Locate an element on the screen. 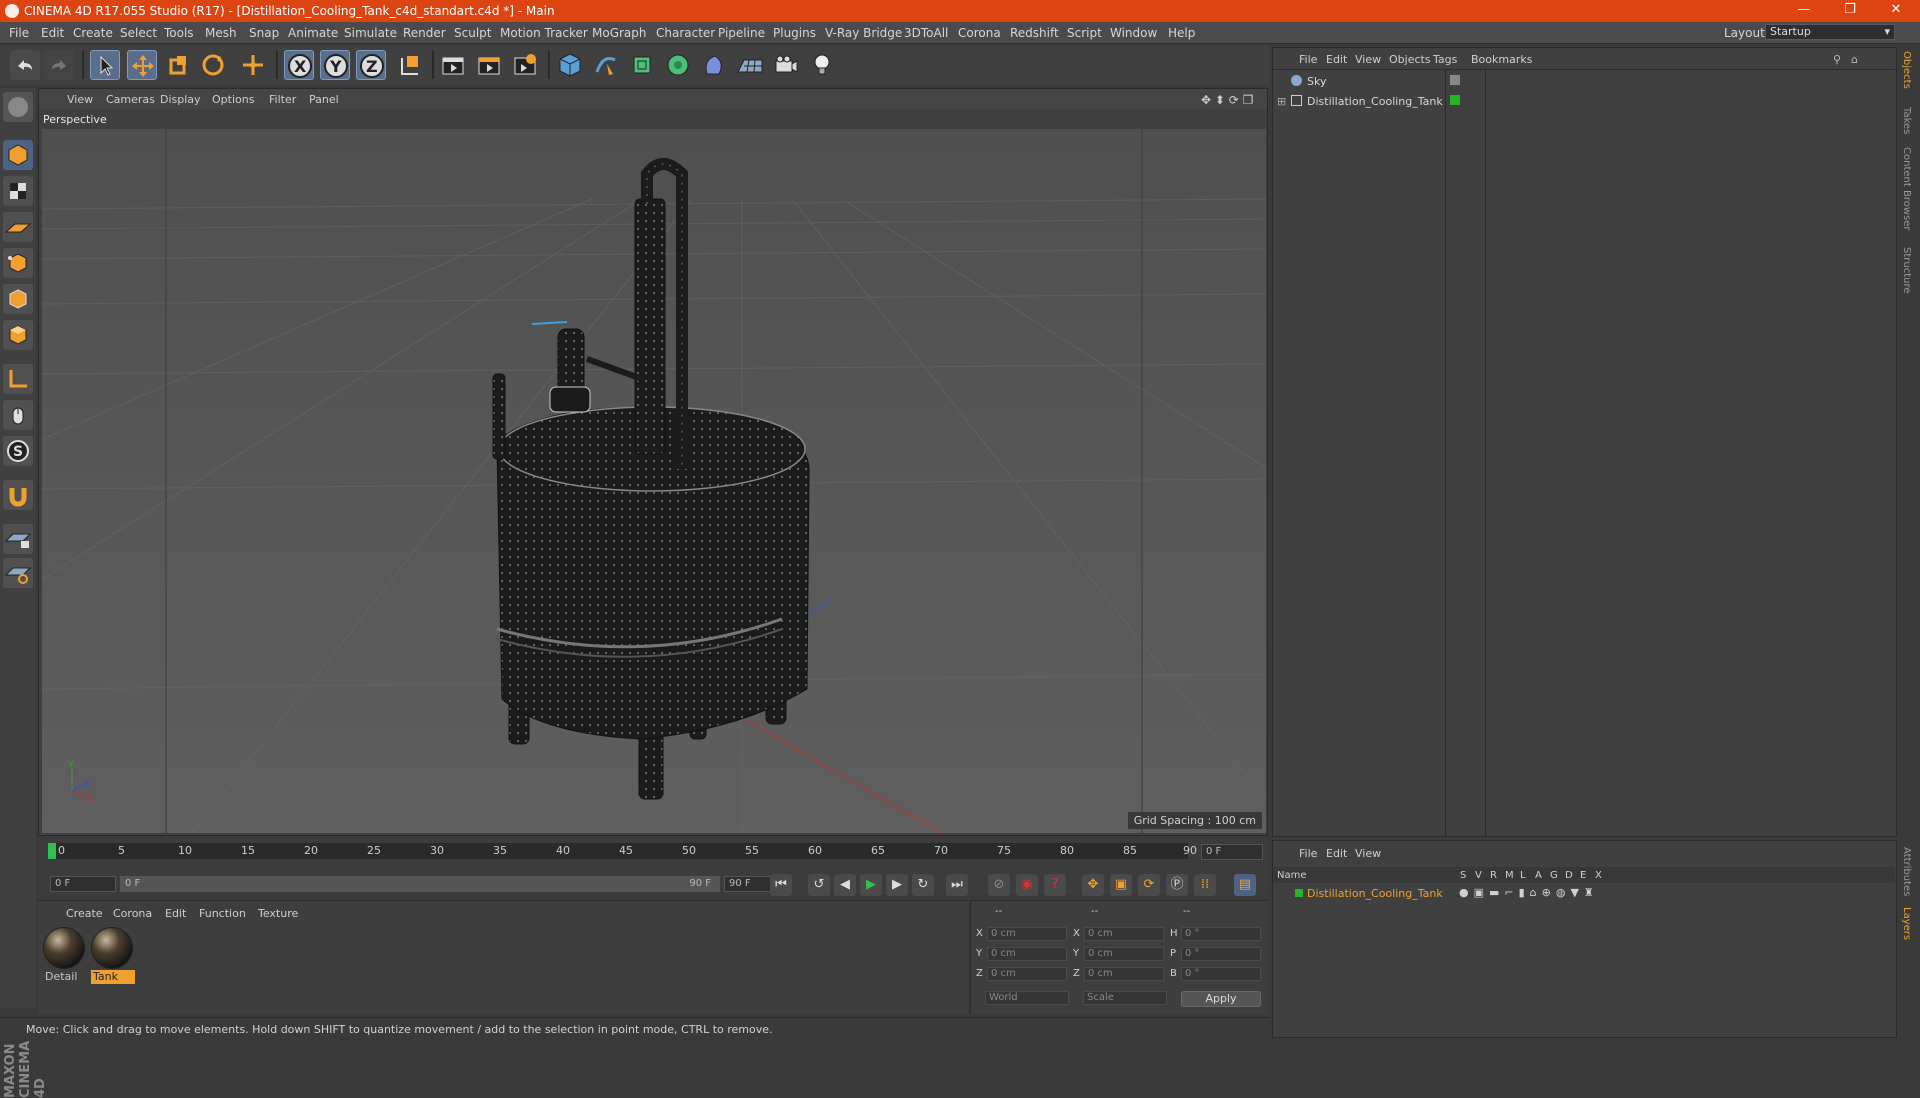 The width and height of the screenshot is (1920, 1098). magnet-icon is located at coordinates (18, 495).